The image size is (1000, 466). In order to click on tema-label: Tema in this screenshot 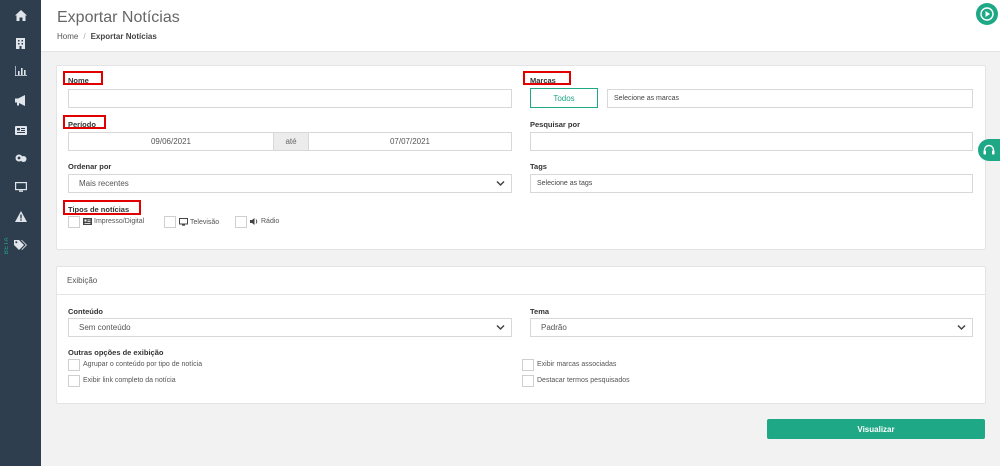, I will do `click(540, 311)`.